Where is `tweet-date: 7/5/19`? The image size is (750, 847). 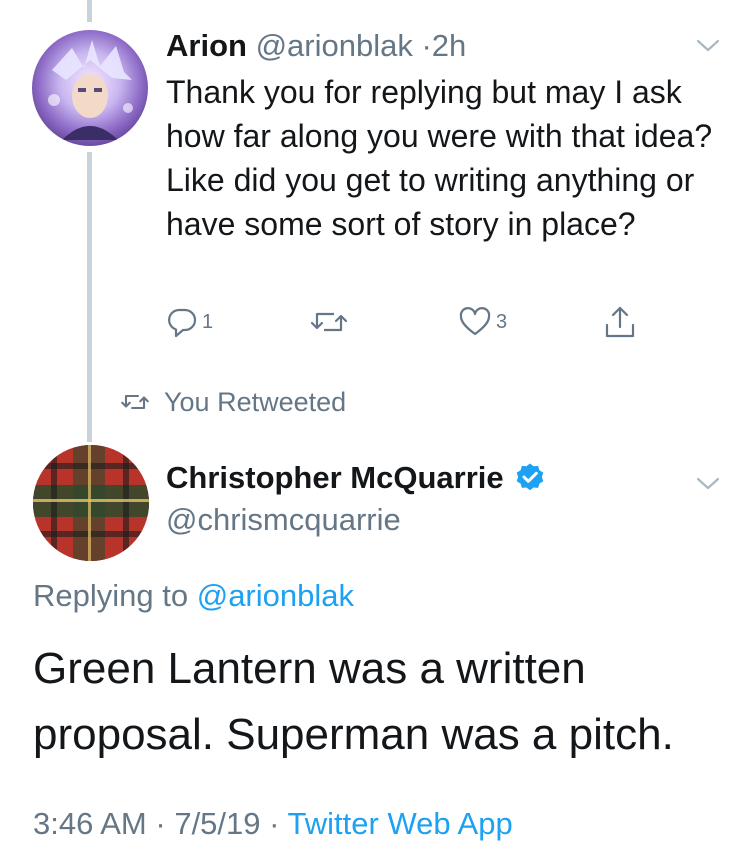
tweet-date: 7/5/19 is located at coordinates (217, 823).